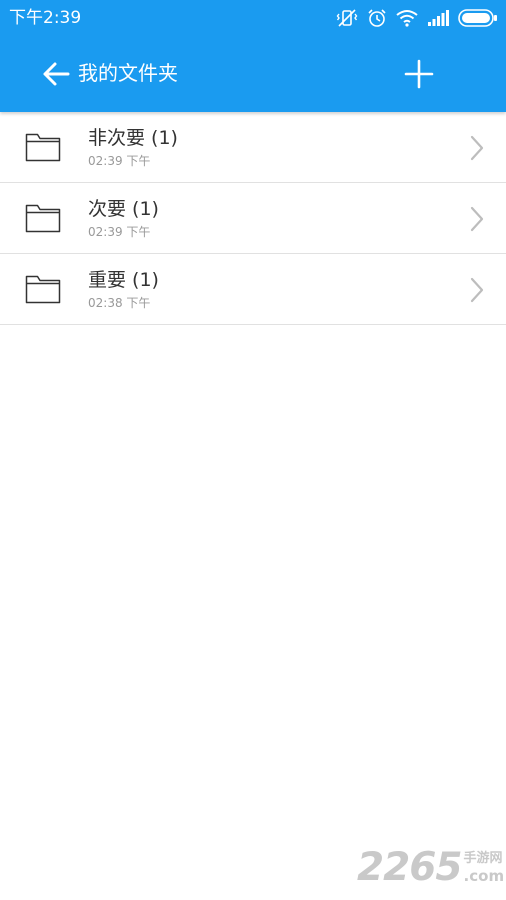  I want to click on folder-item: 重要 (1) 02:38 下午, so click(253, 289).